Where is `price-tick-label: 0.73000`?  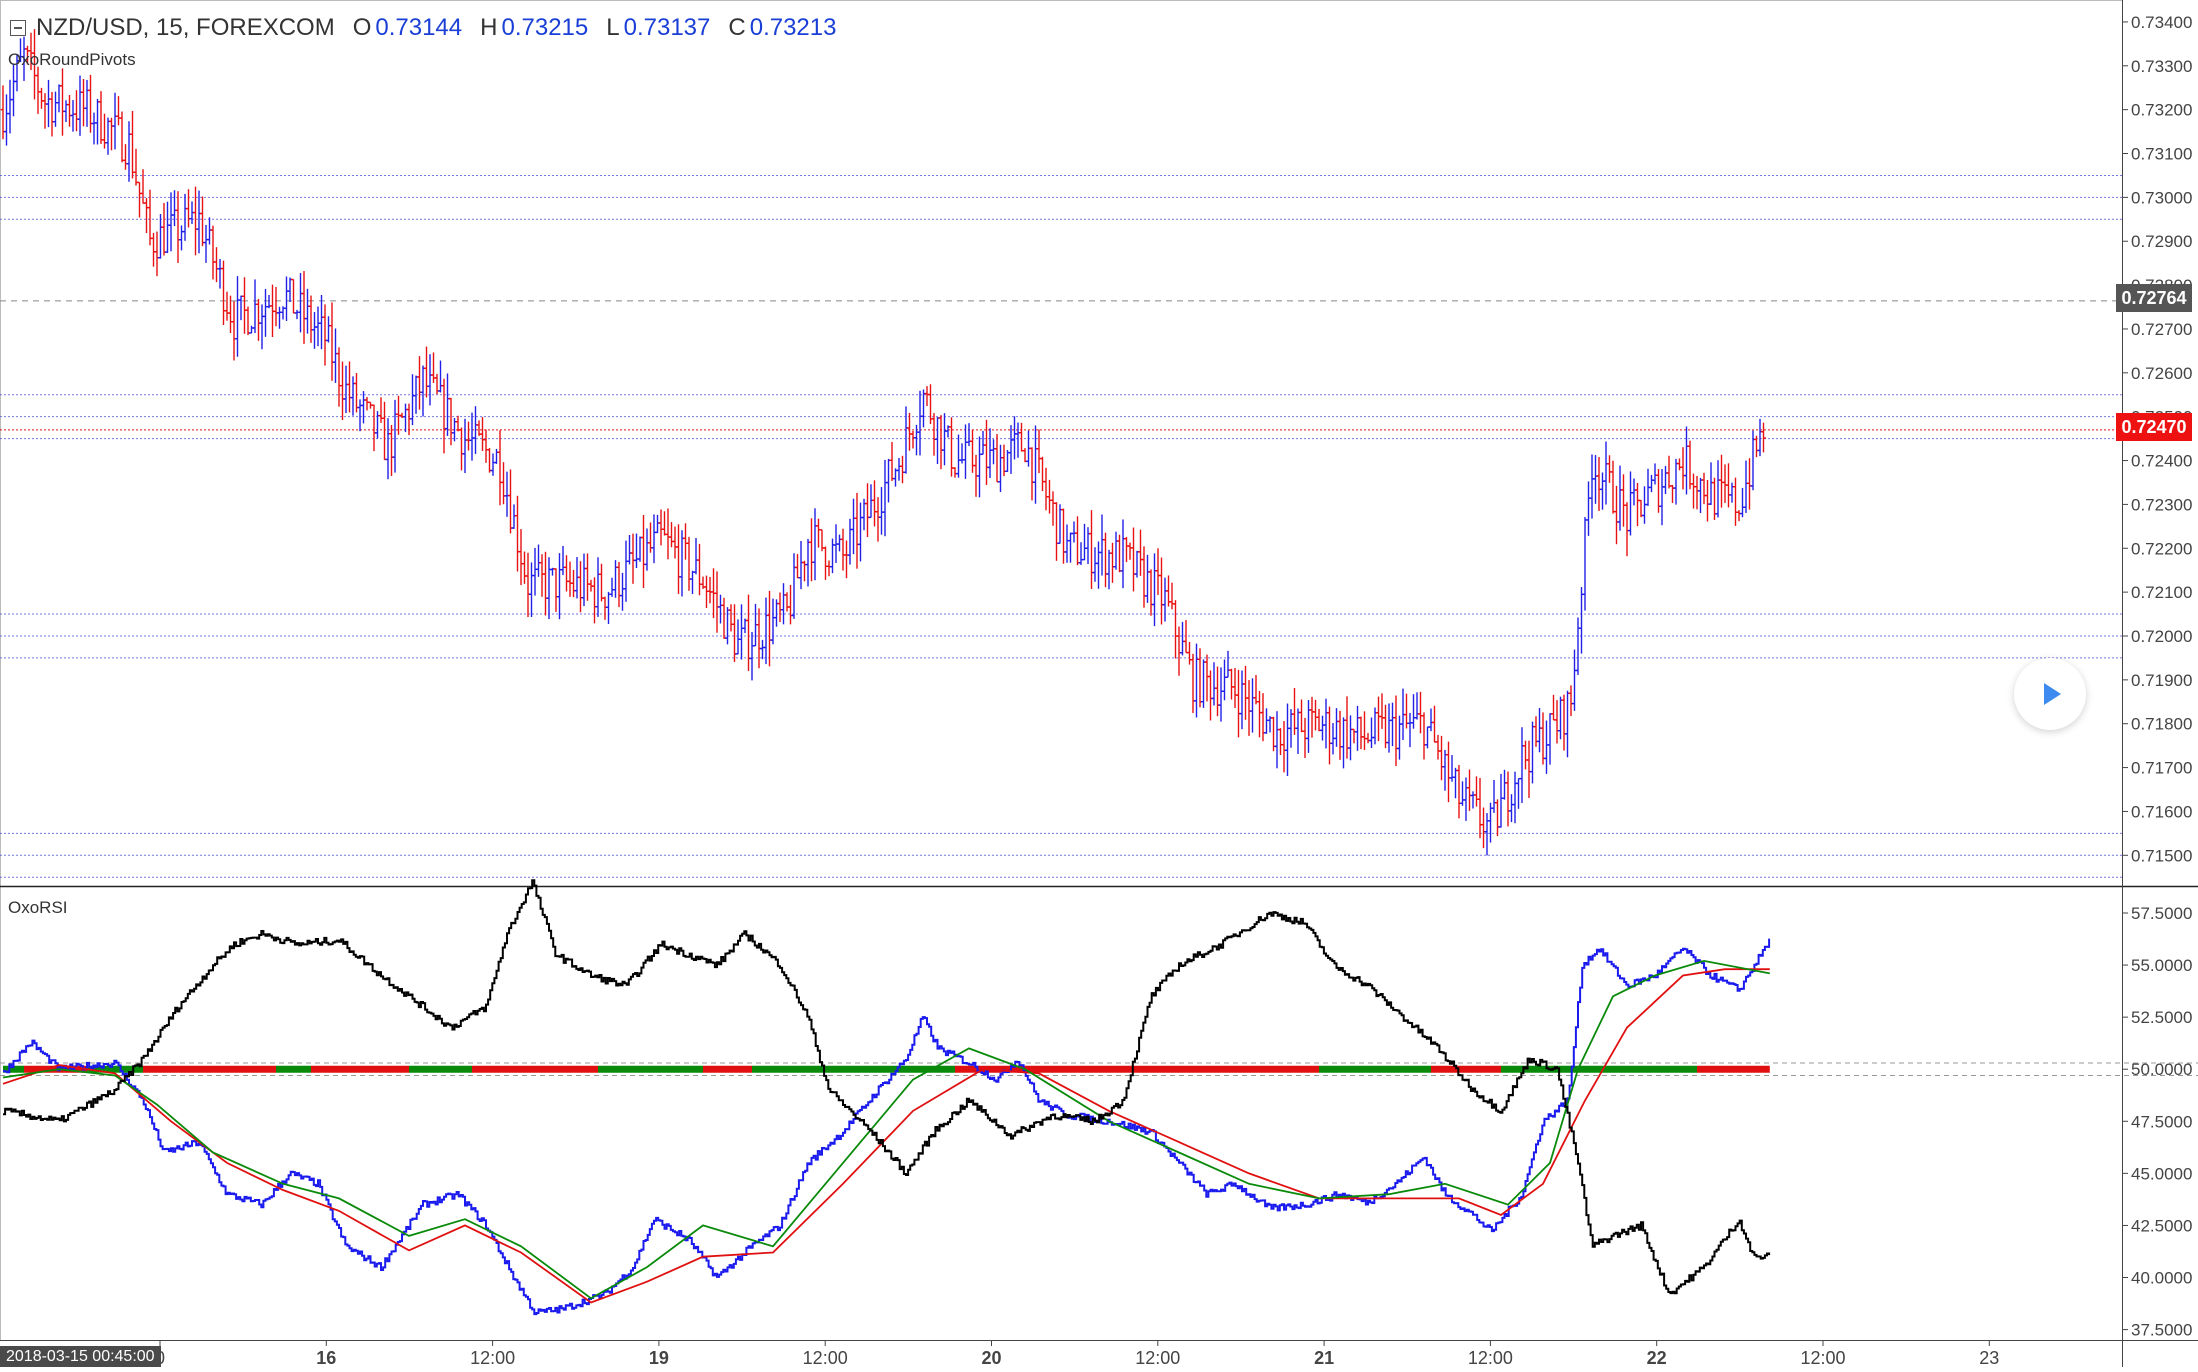
price-tick-label: 0.73000 is located at coordinates (2161, 197).